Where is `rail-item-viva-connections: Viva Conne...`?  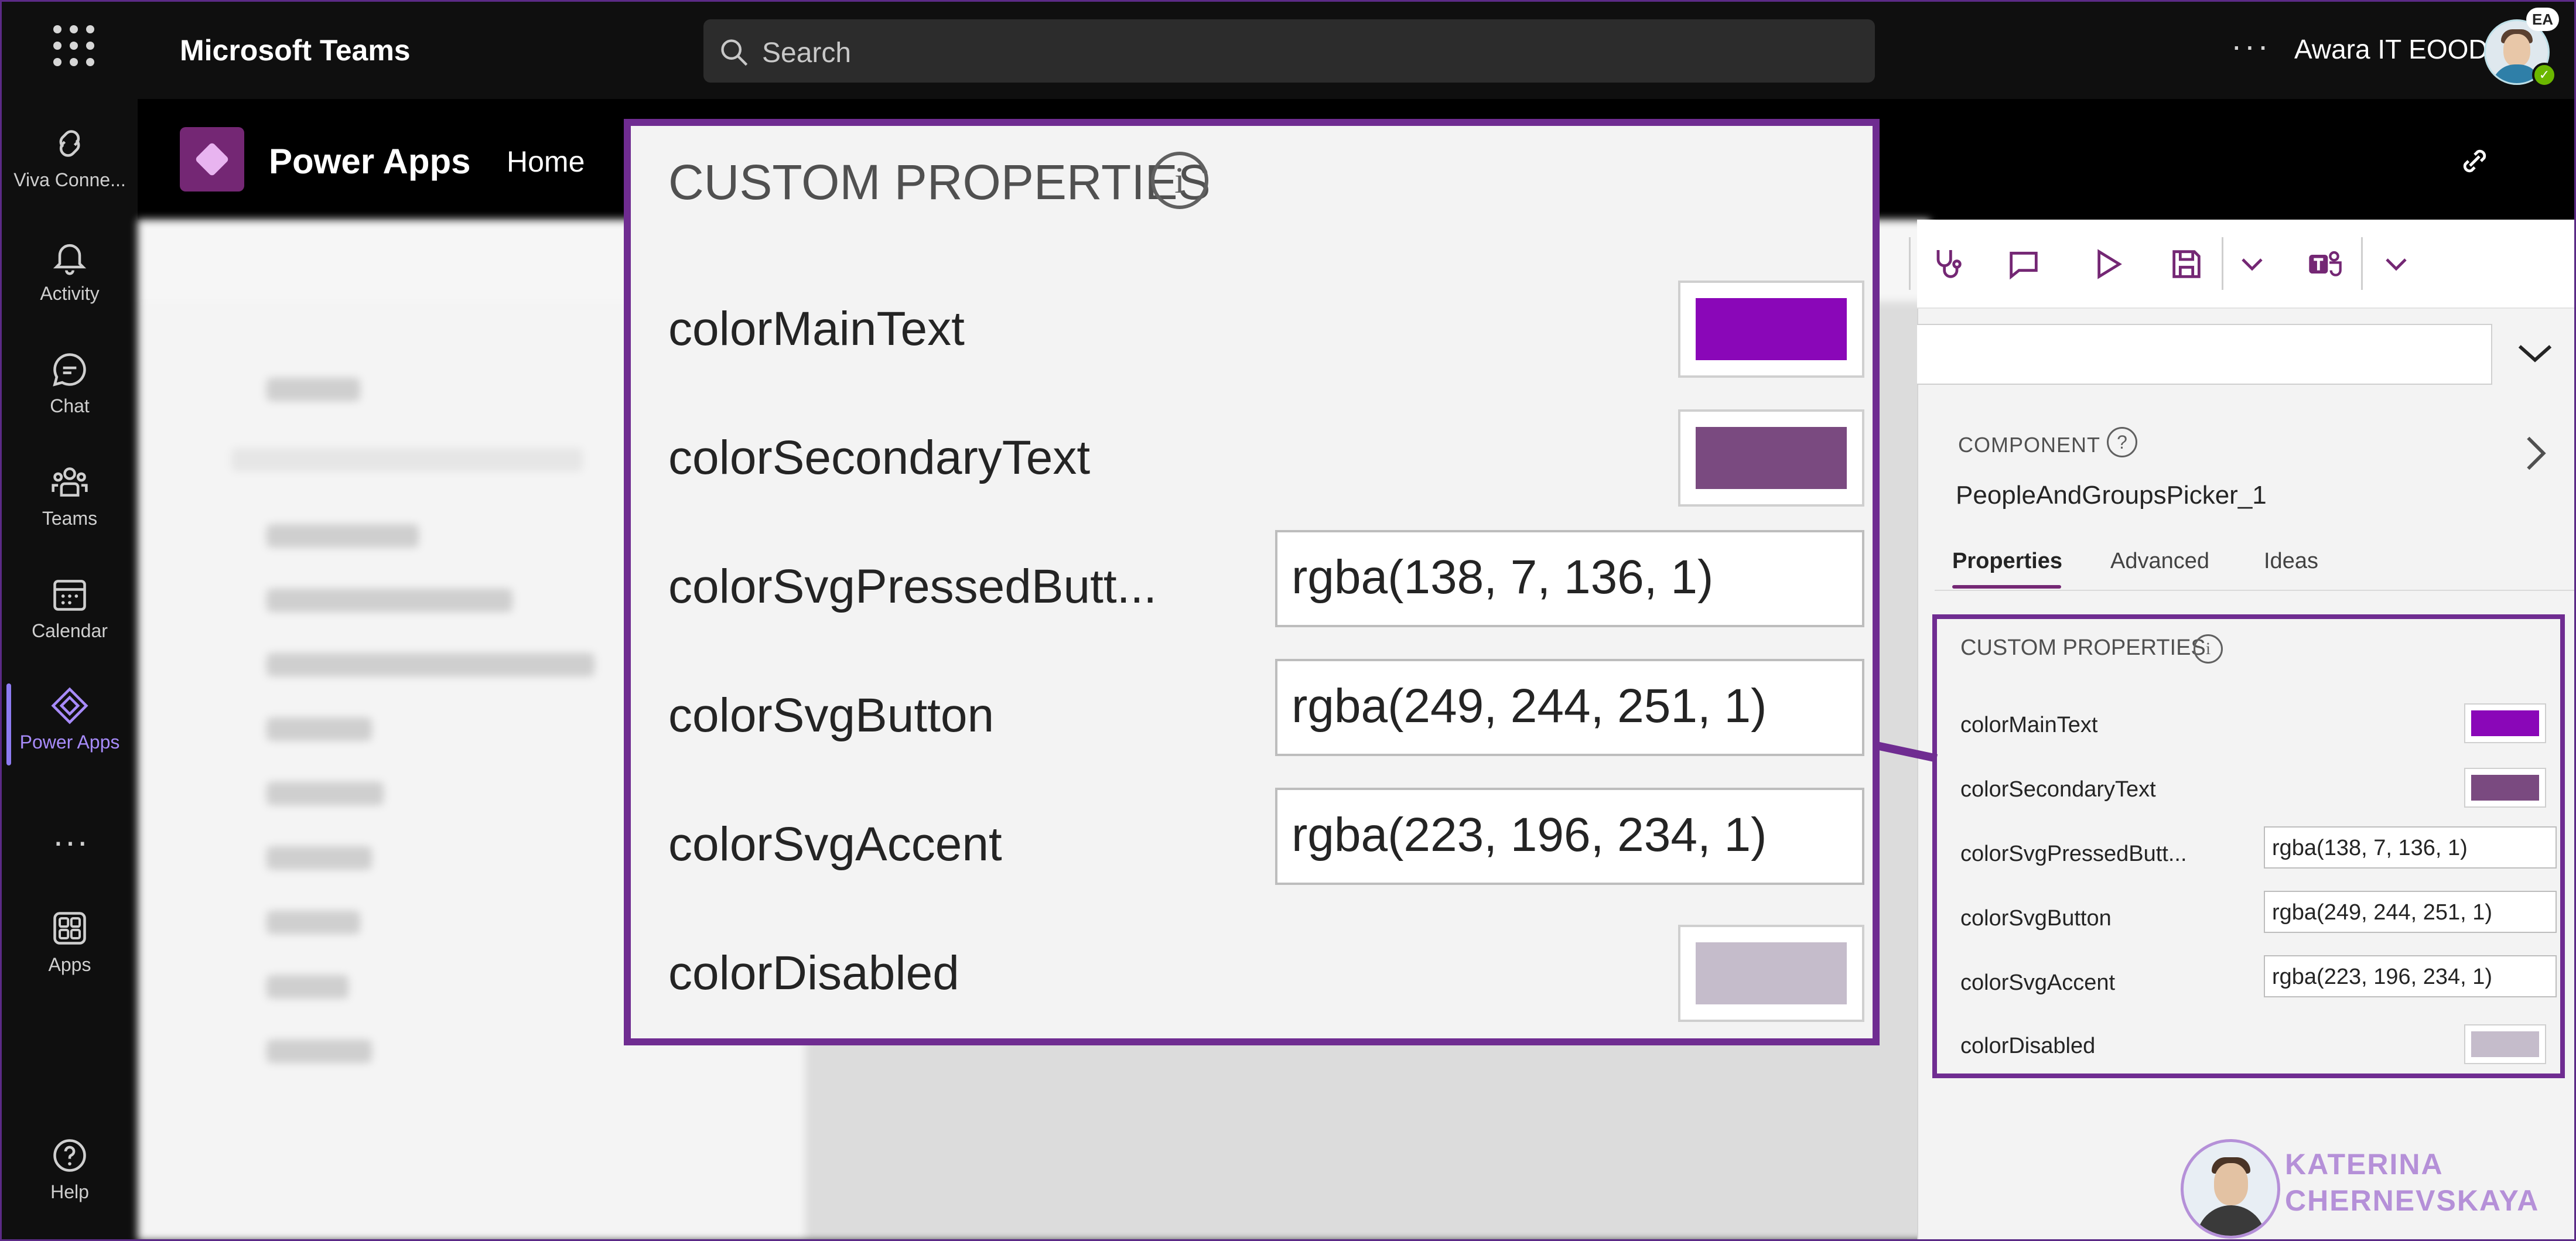 rail-item-viva-connections: Viva Conne... is located at coordinates (70, 163).